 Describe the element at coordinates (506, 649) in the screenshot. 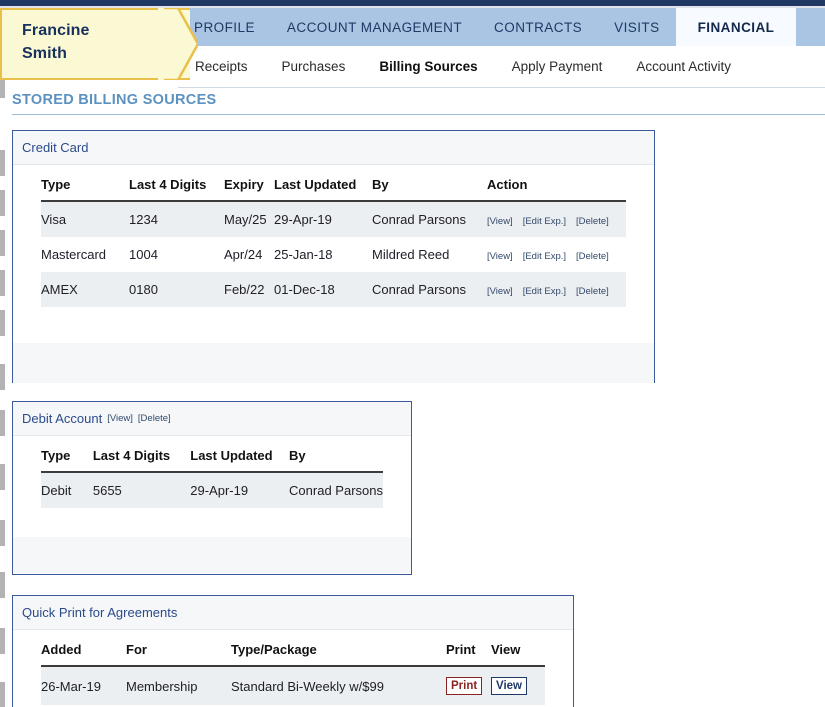

I see `column-header: View` at that location.